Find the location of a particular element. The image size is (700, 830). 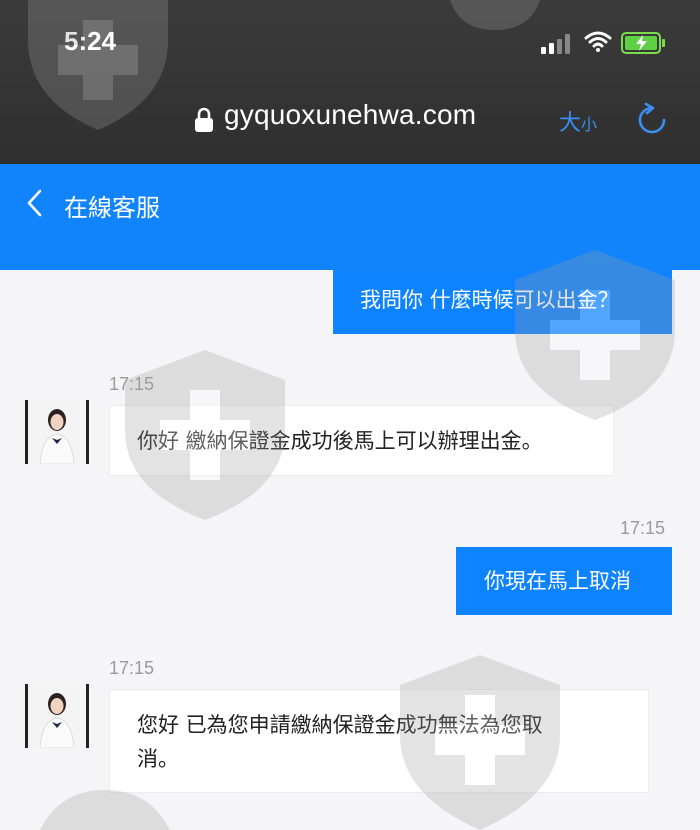

shield-watermark-icon is located at coordinates (105, 810).